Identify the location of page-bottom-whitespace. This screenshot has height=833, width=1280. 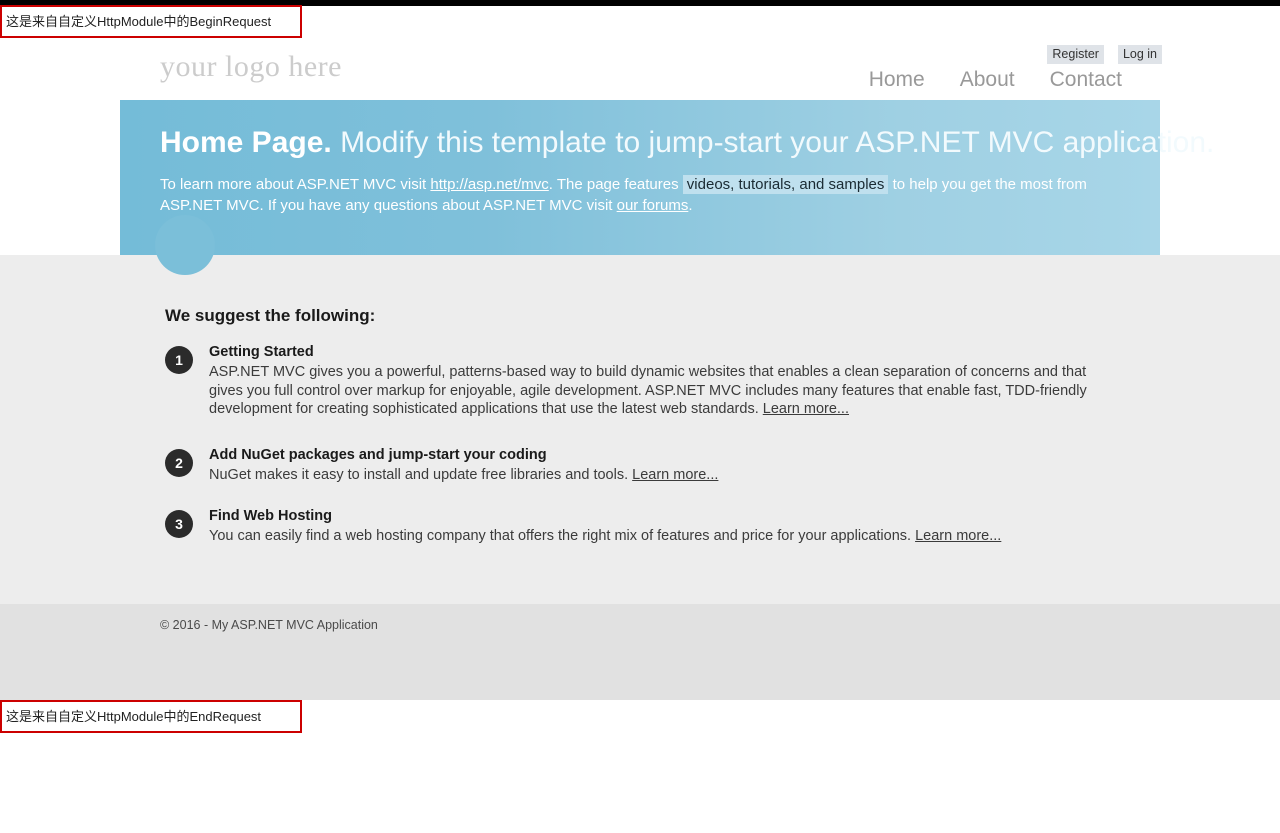
(640, 783).